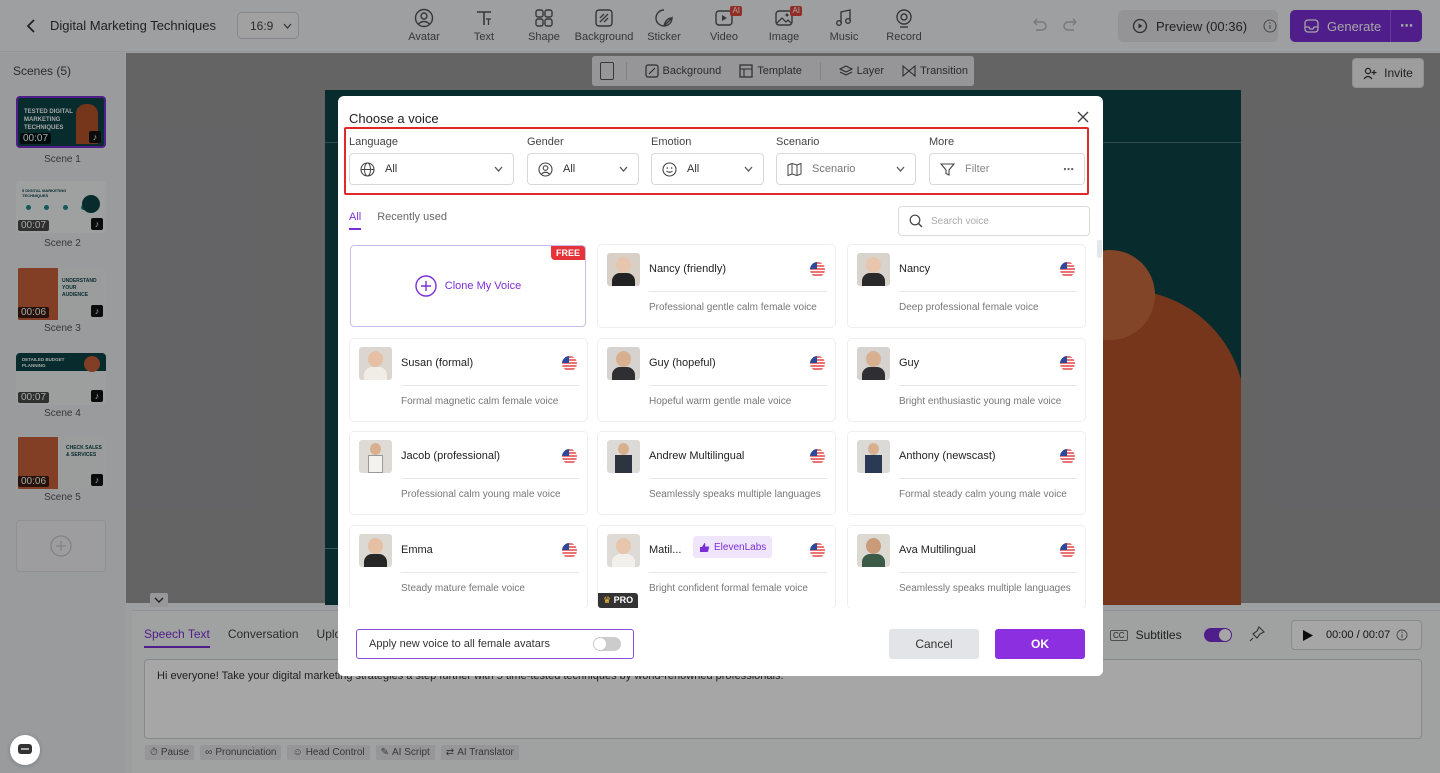  I want to click on free-badge: FREE, so click(567, 253).